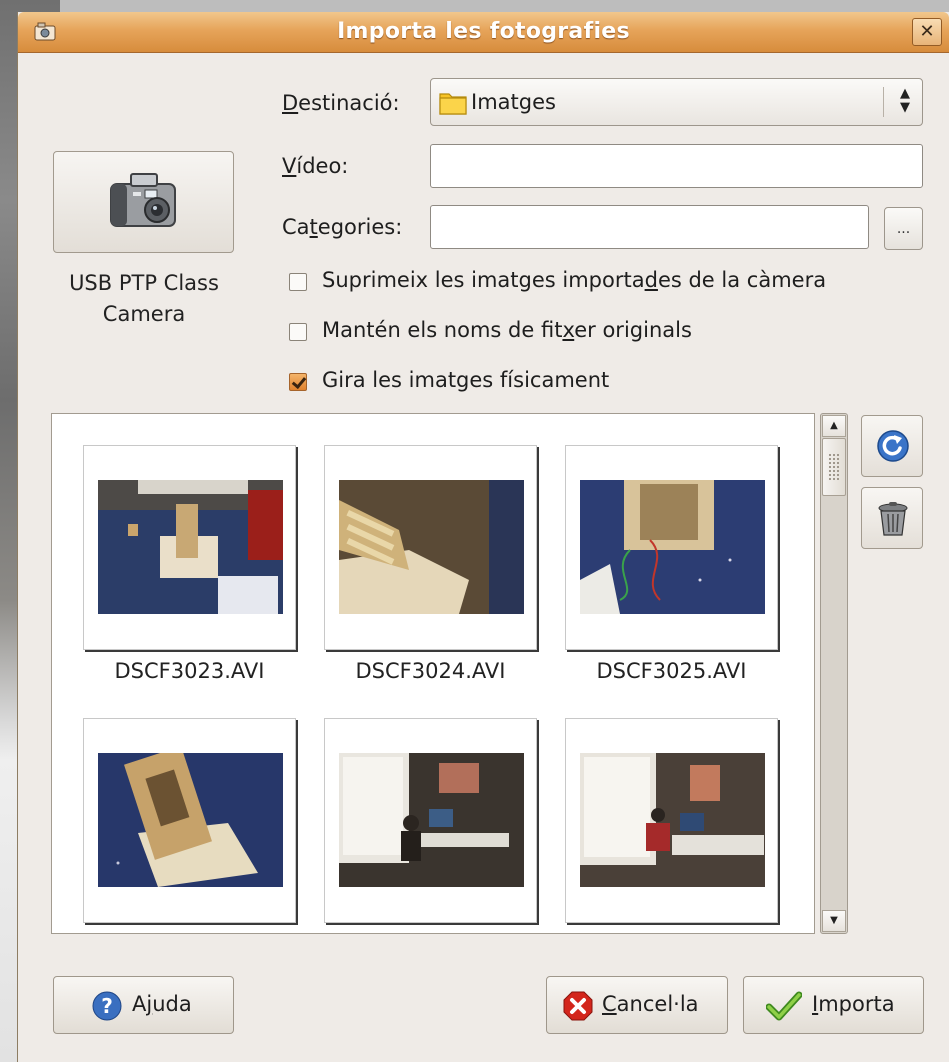 This screenshot has width=949, height=1062. I want to click on rotate-button, so click(892, 446).